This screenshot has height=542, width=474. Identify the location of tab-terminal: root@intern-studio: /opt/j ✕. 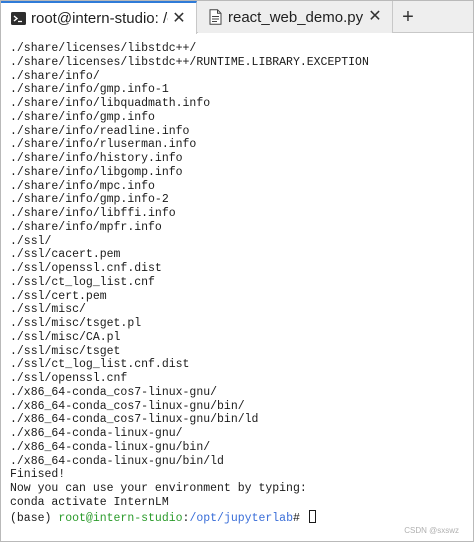
(99, 17).